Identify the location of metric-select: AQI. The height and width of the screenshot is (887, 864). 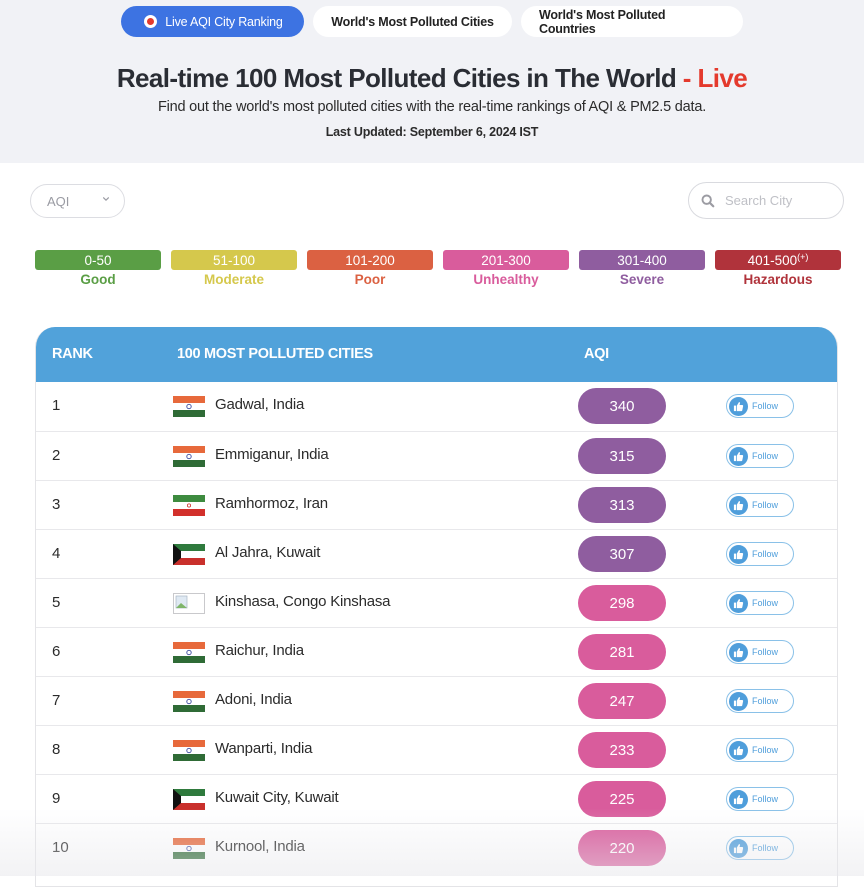
(77, 201).